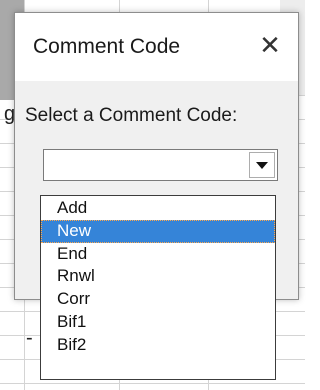 This screenshot has width=320, height=390. I want to click on comment-code-combobox, so click(160, 165).